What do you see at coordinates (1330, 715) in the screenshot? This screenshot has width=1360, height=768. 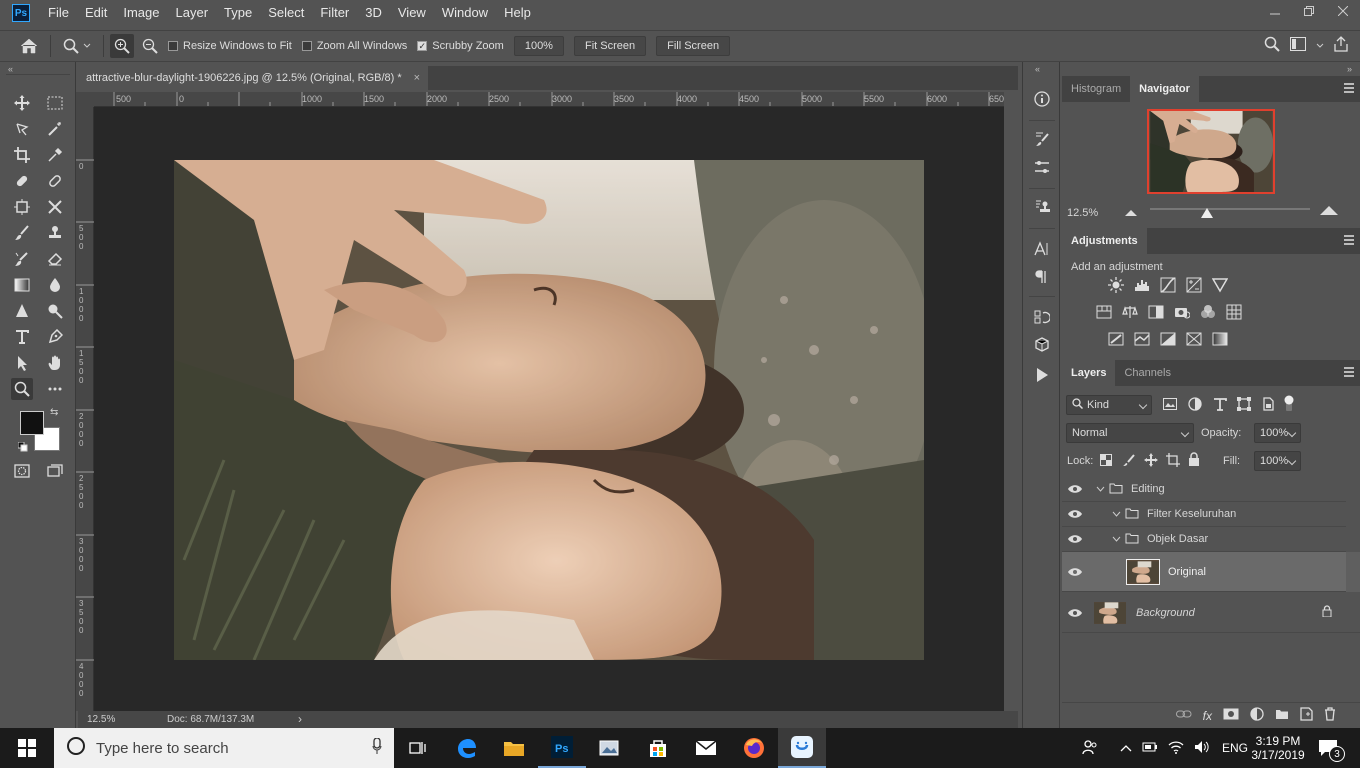 I see `delete-layer-icon` at bounding box center [1330, 715].